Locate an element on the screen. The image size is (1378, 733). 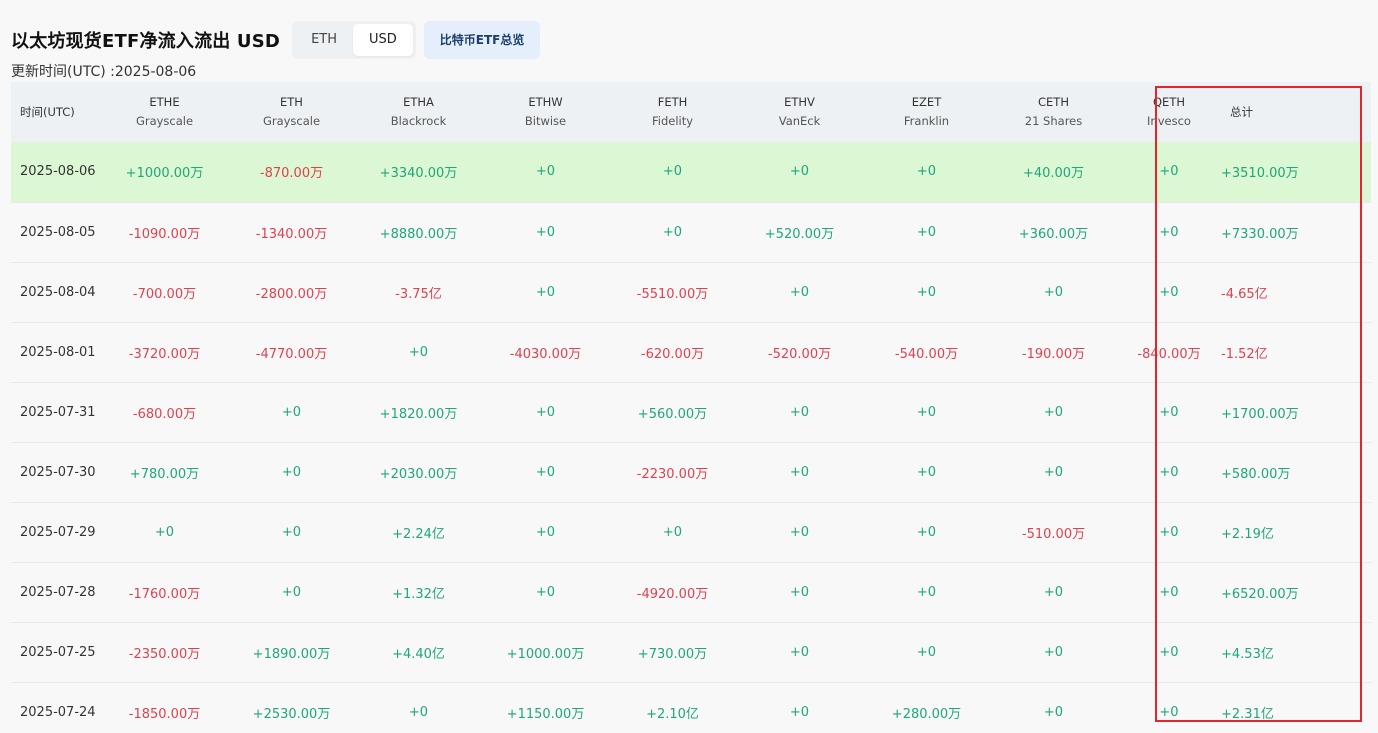
date-cell: 2025-08-01 is located at coordinates (56, 352).